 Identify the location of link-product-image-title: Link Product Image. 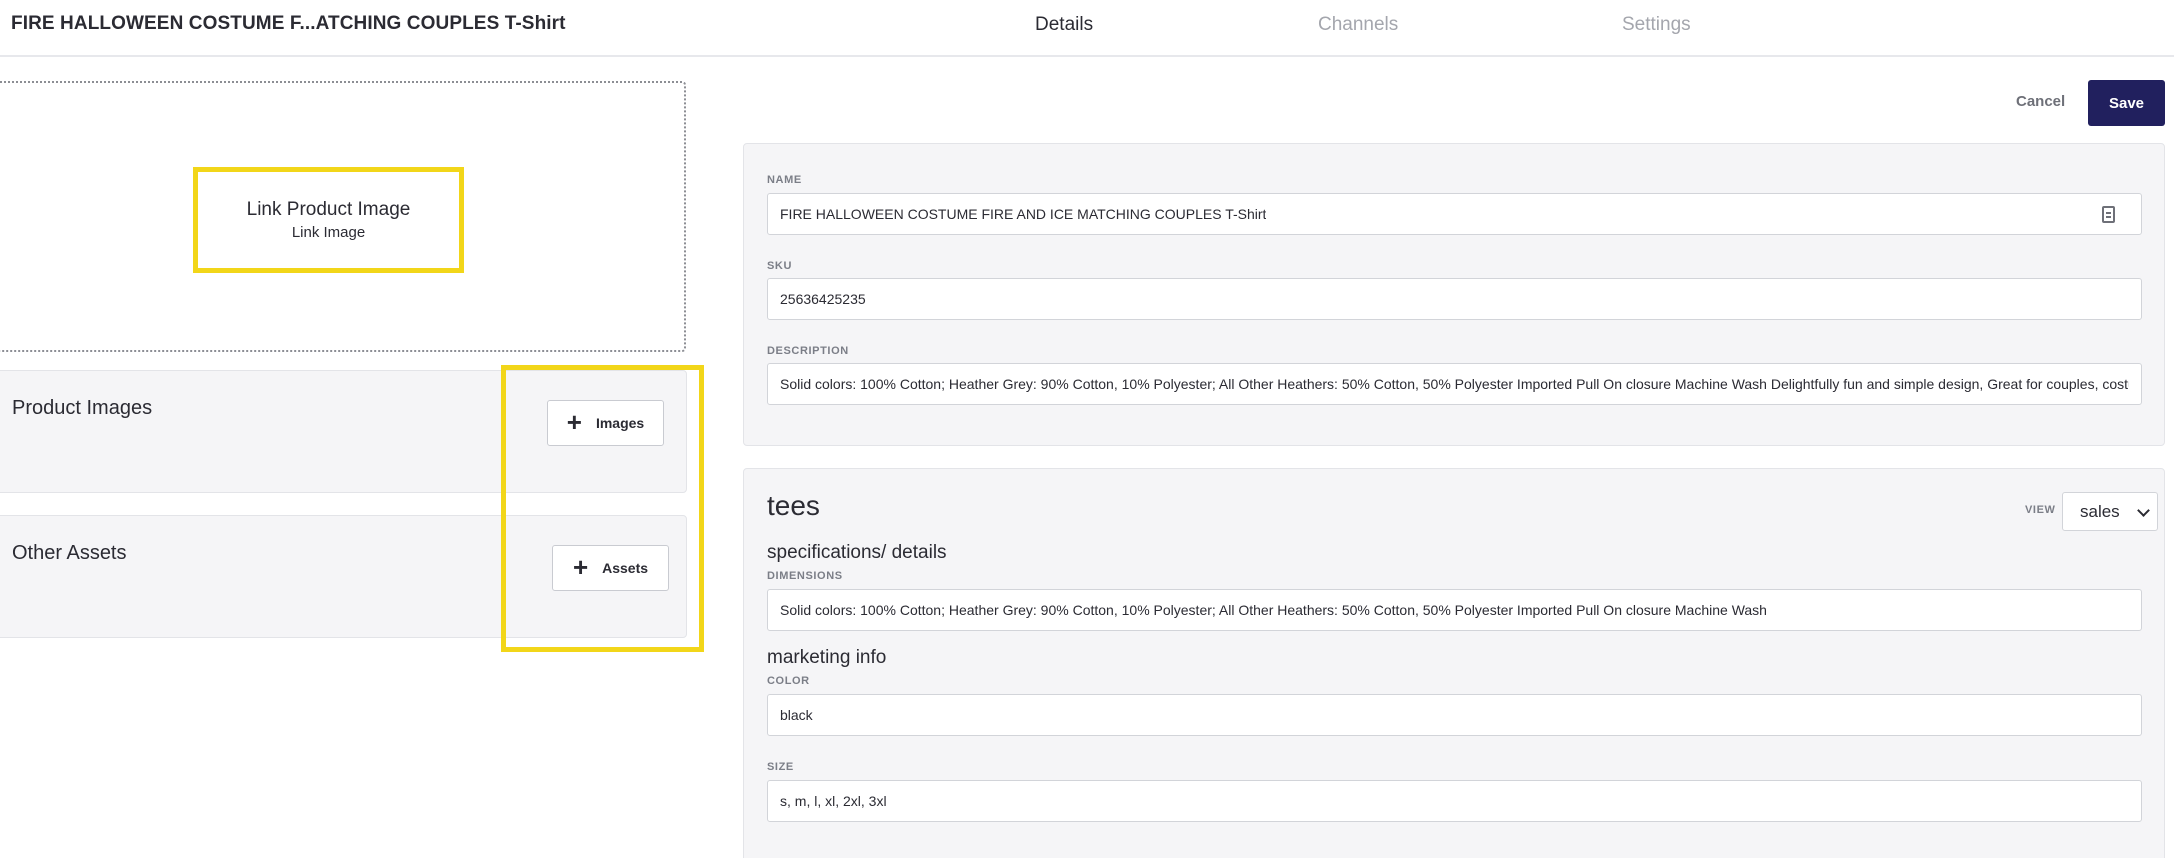
(328, 209).